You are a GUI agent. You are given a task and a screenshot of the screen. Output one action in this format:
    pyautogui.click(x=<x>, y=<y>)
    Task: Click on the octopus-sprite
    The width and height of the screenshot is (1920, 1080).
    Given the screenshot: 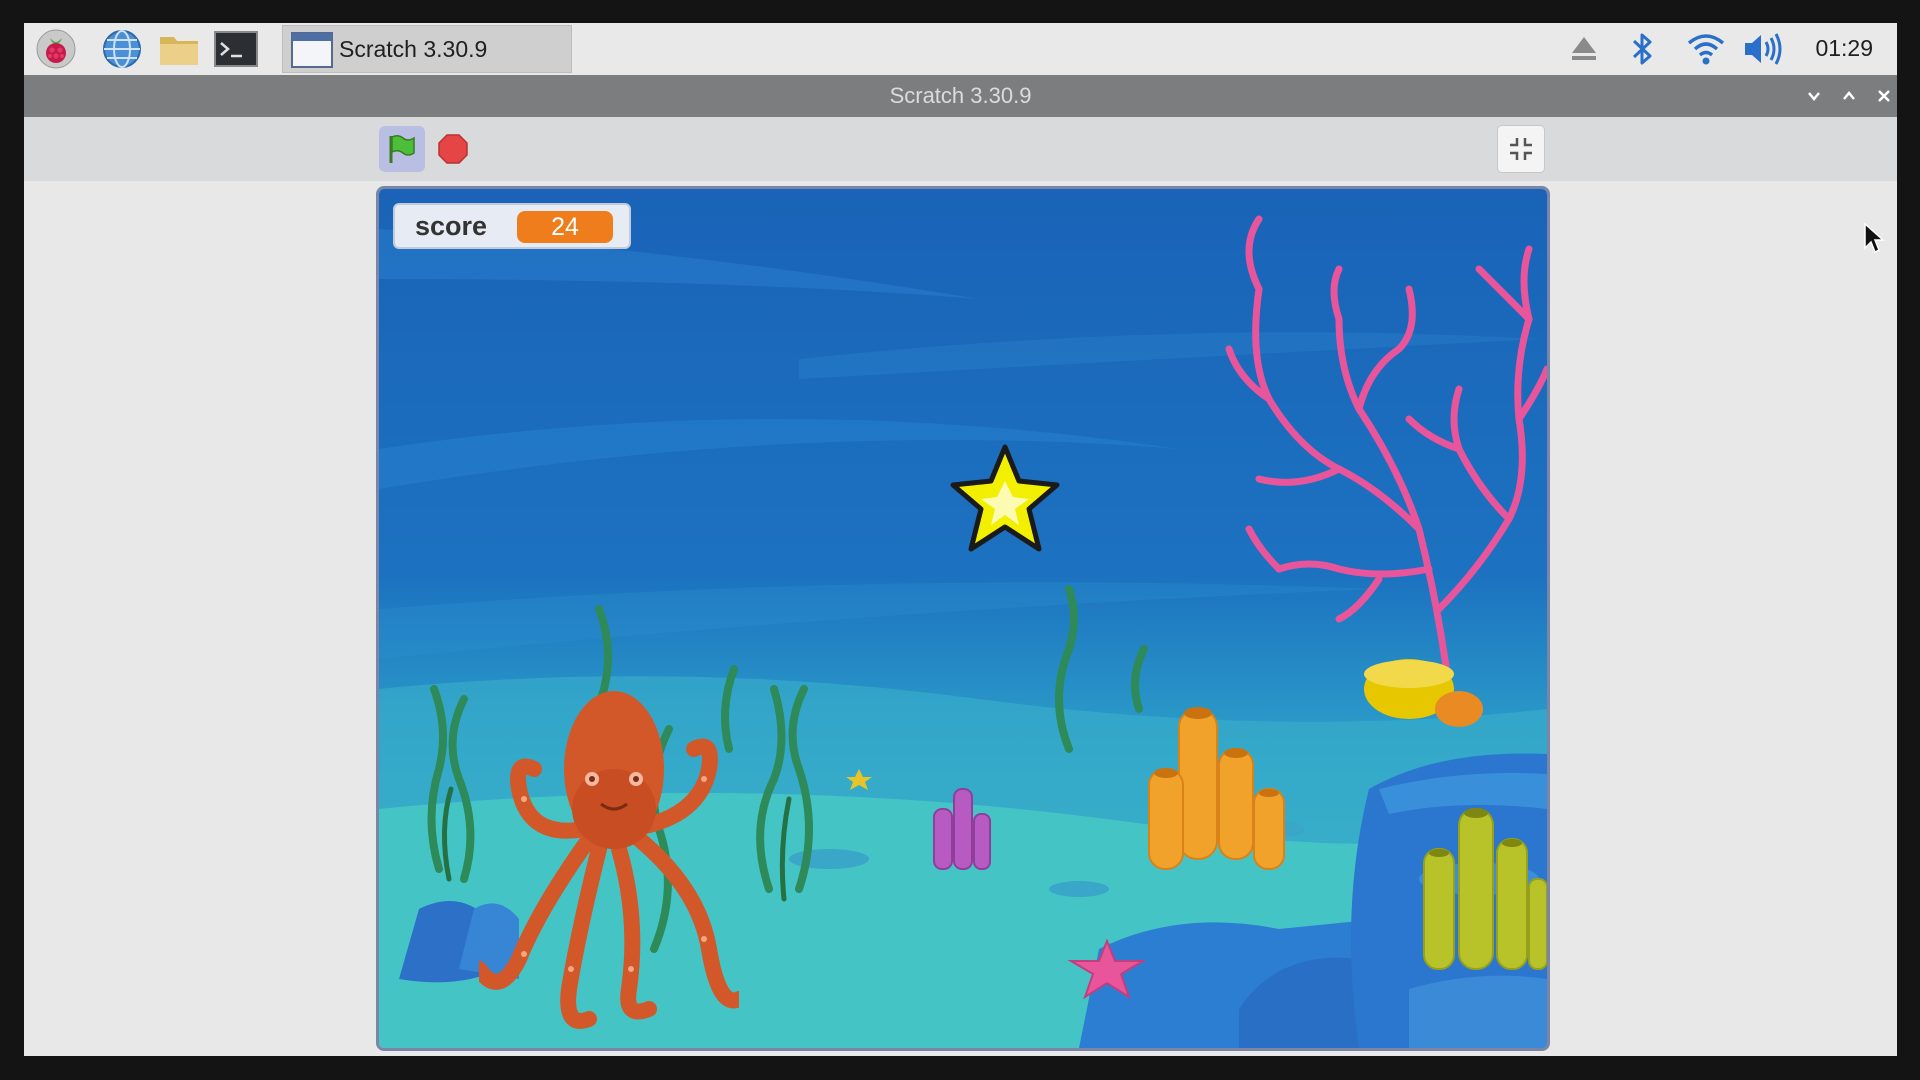 What is the action you would take?
    pyautogui.click(x=609, y=859)
    